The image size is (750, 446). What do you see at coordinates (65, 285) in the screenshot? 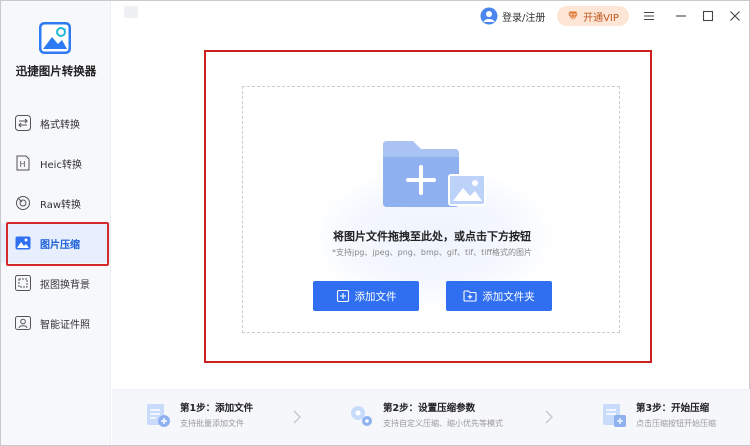
I see `sidebar-item-label: 抠图换背景` at bounding box center [65, 285].